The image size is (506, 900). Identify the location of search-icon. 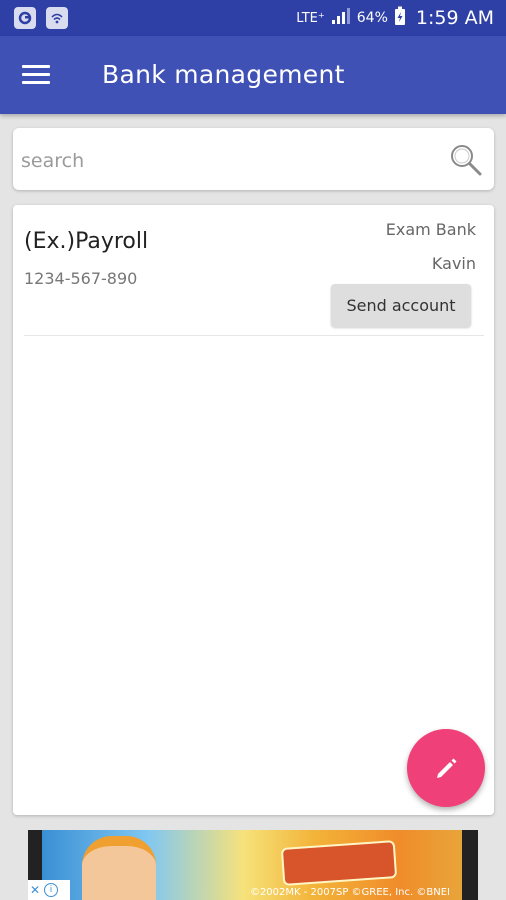
(466, 160).